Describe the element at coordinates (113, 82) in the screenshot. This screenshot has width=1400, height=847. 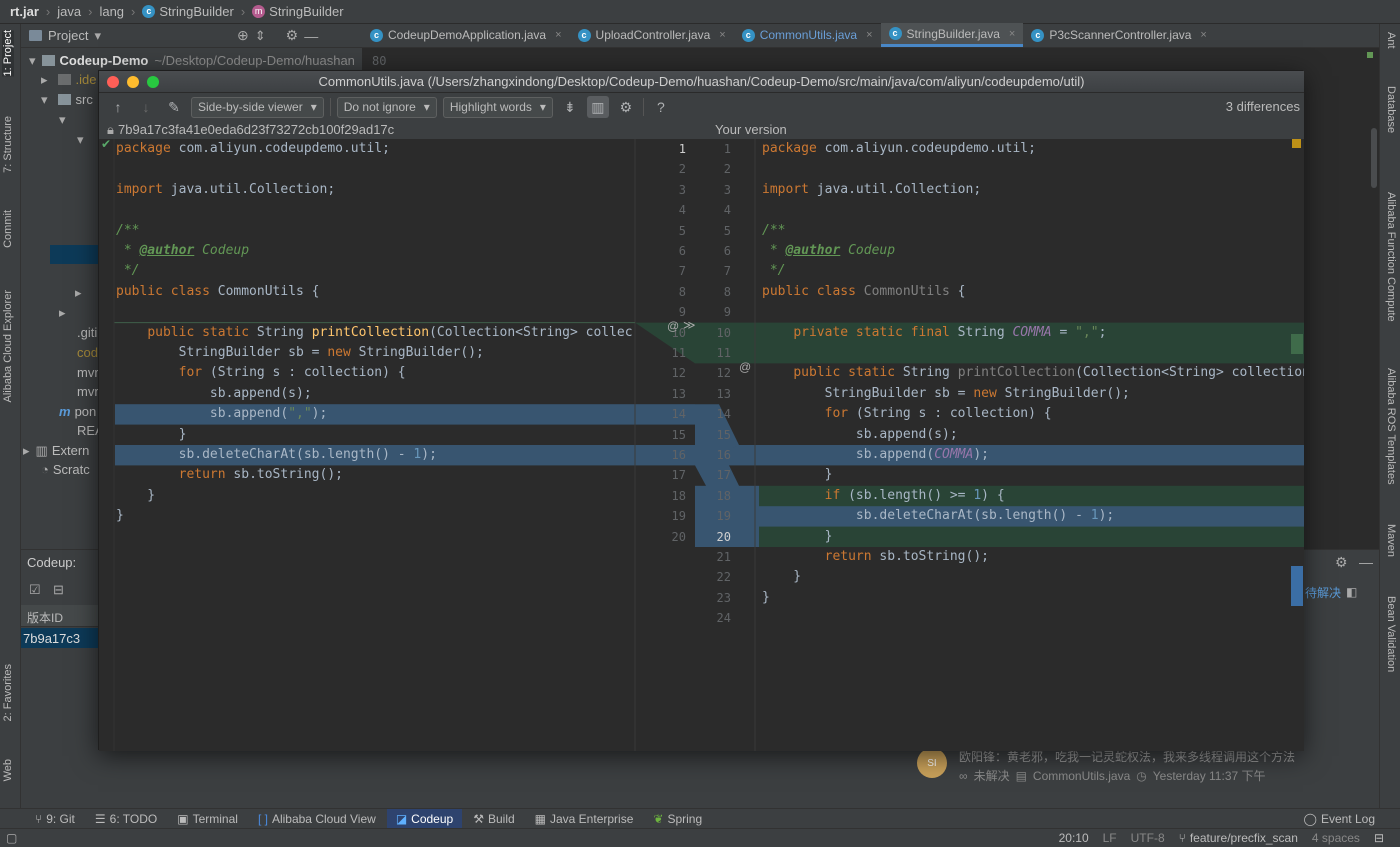
I see `close-window-button` at that location.